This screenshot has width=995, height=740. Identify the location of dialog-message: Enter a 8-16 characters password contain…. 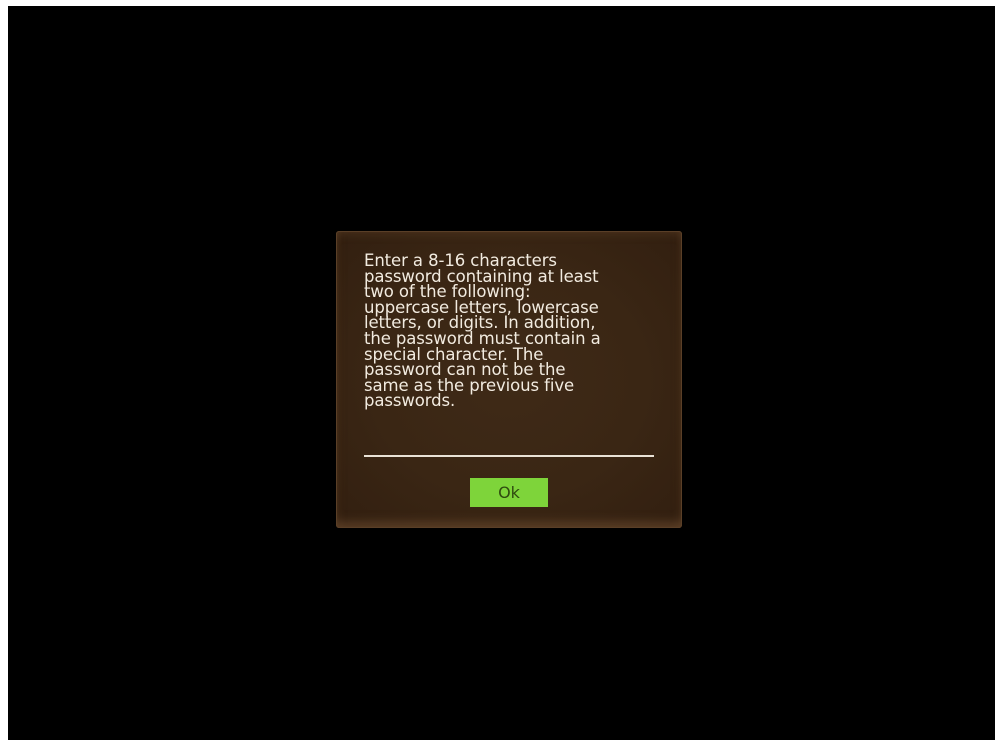
(482, 331).